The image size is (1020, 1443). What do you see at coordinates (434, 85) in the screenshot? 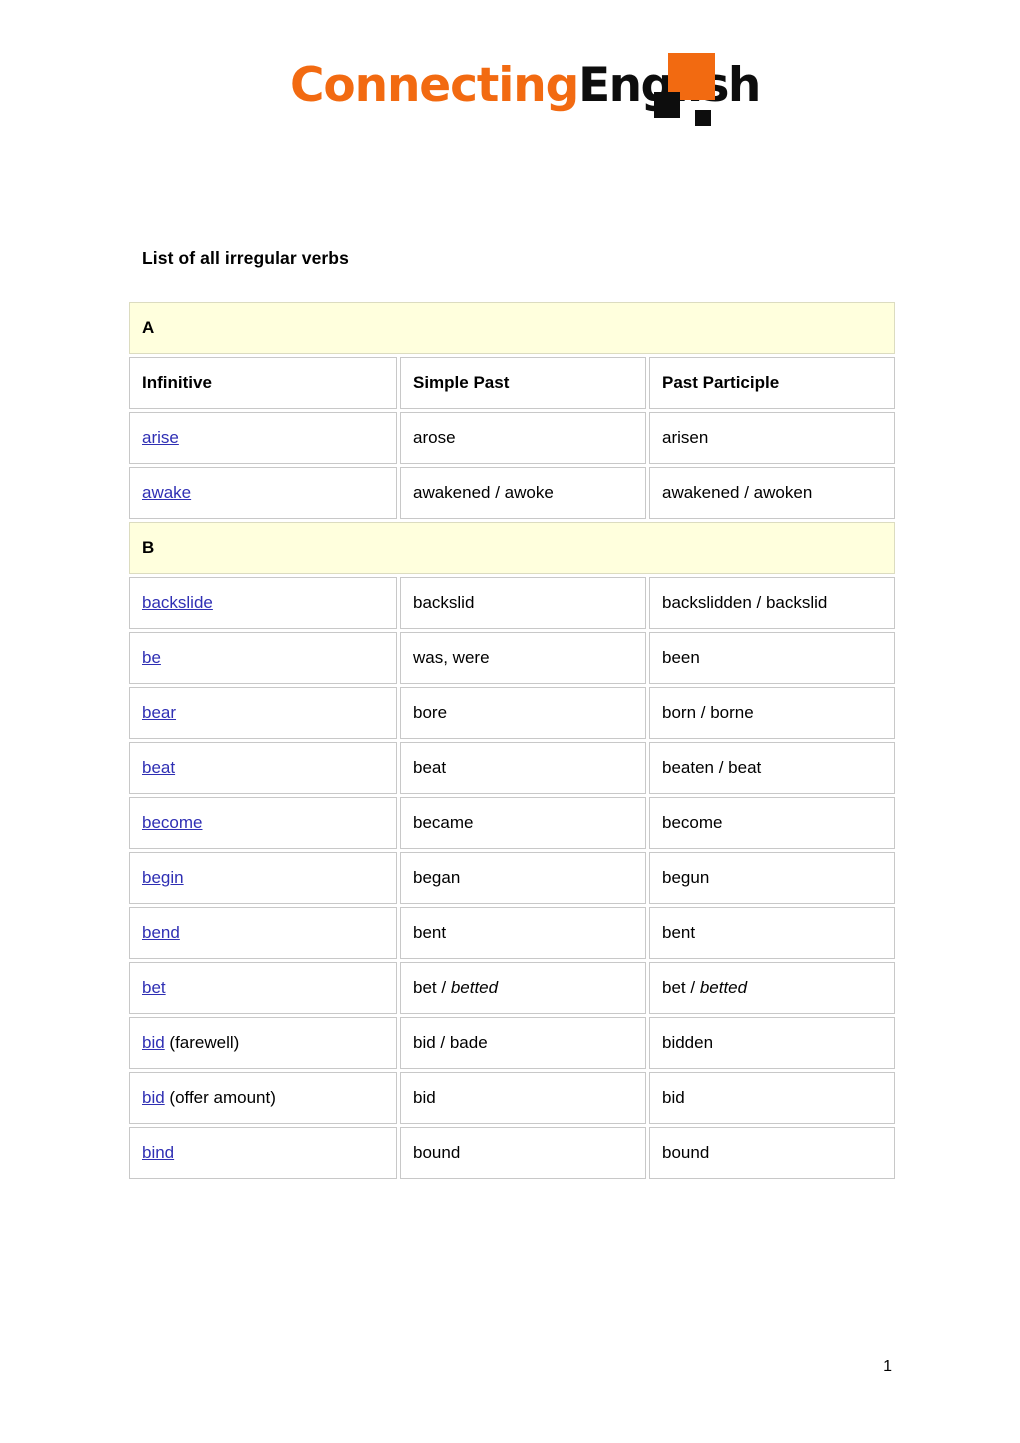
I see `logo-word-connecting: Connecting` at bounding box center [434, 85].